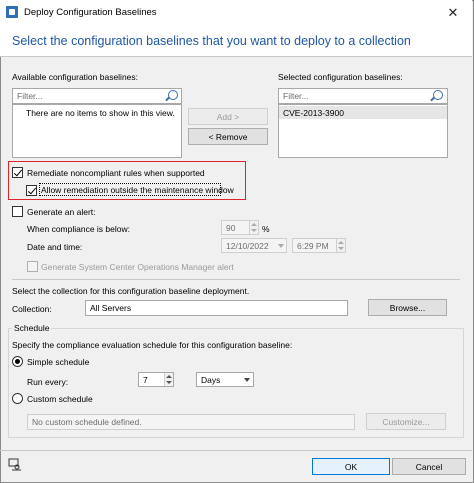  Describe the element at coordinates (228, 116) in the screenshot. I see `add-button: Add >` at that location.